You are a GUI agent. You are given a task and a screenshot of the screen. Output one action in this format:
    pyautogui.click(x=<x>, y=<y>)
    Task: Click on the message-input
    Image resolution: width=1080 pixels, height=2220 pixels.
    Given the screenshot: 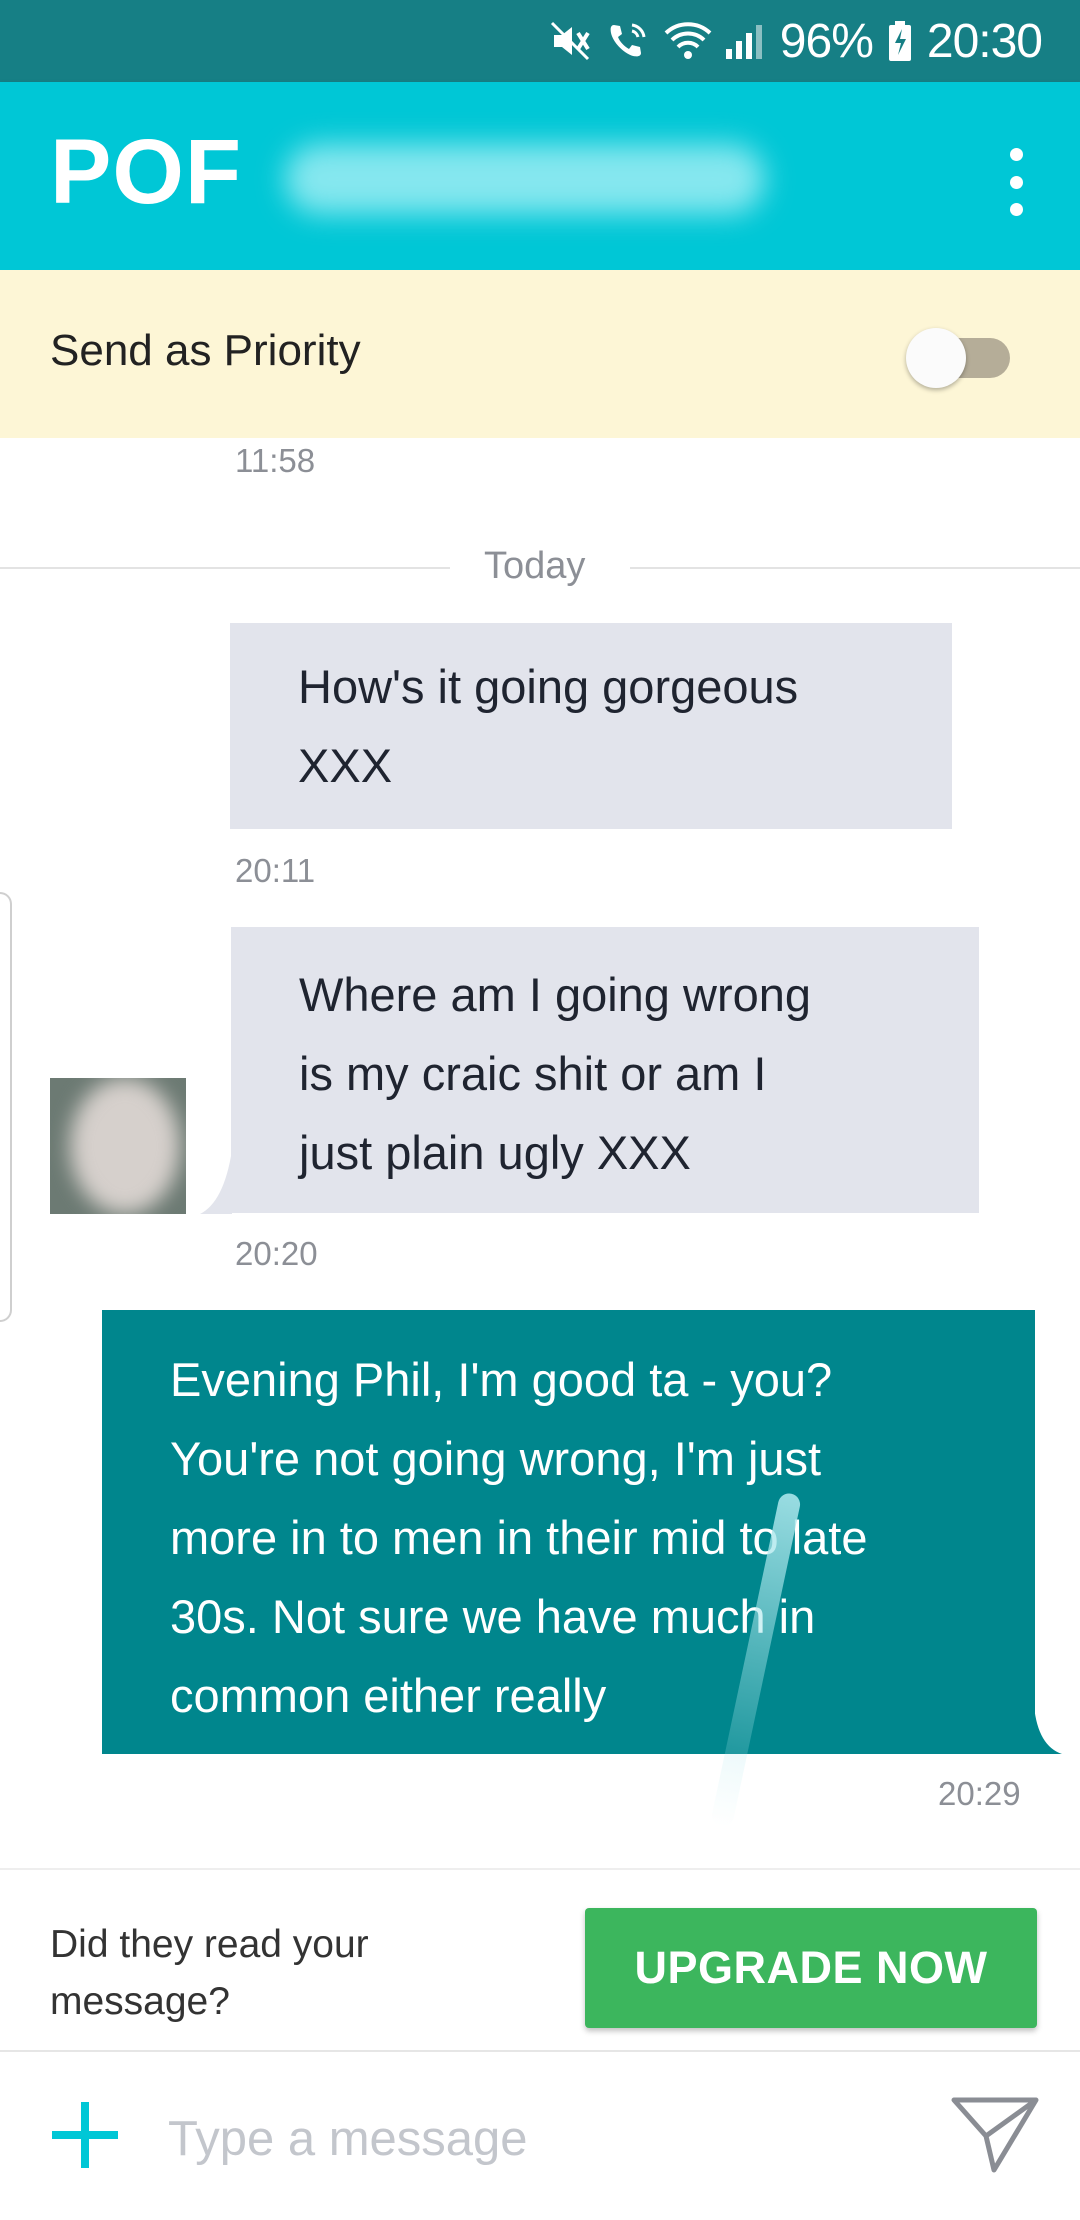 What is the action you would take?
    pyautogui.click(x=538, y=2139)
    